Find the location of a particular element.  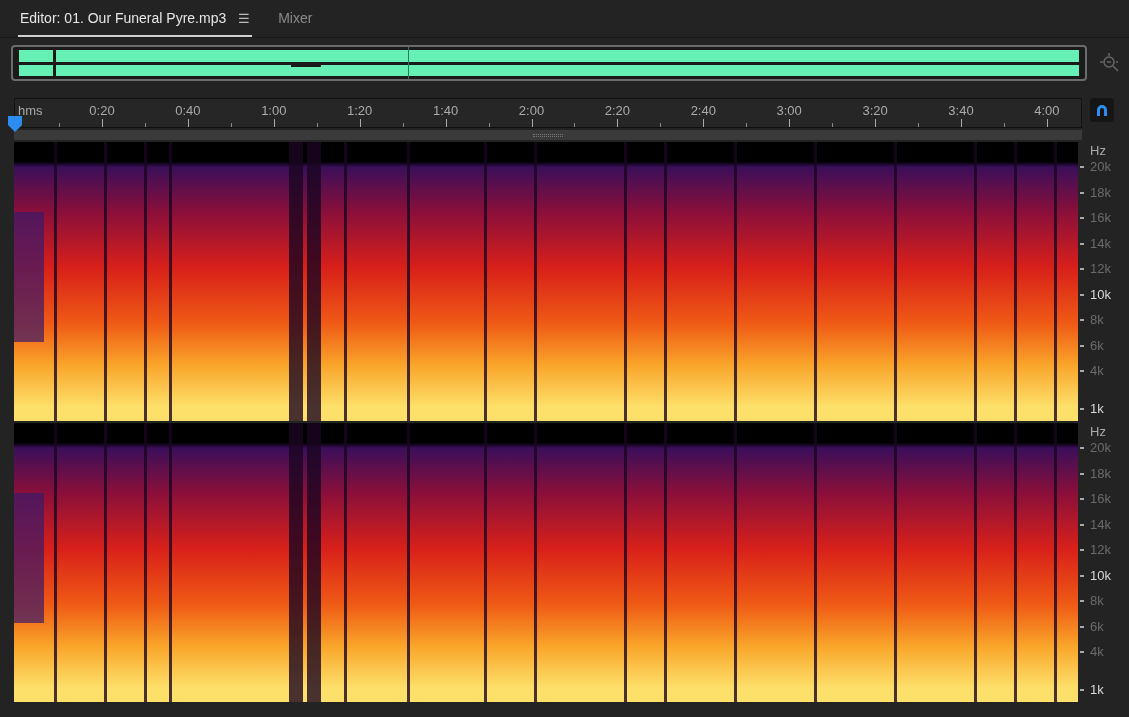

editor-tab: Mixer is located at coordinates (295, 22).